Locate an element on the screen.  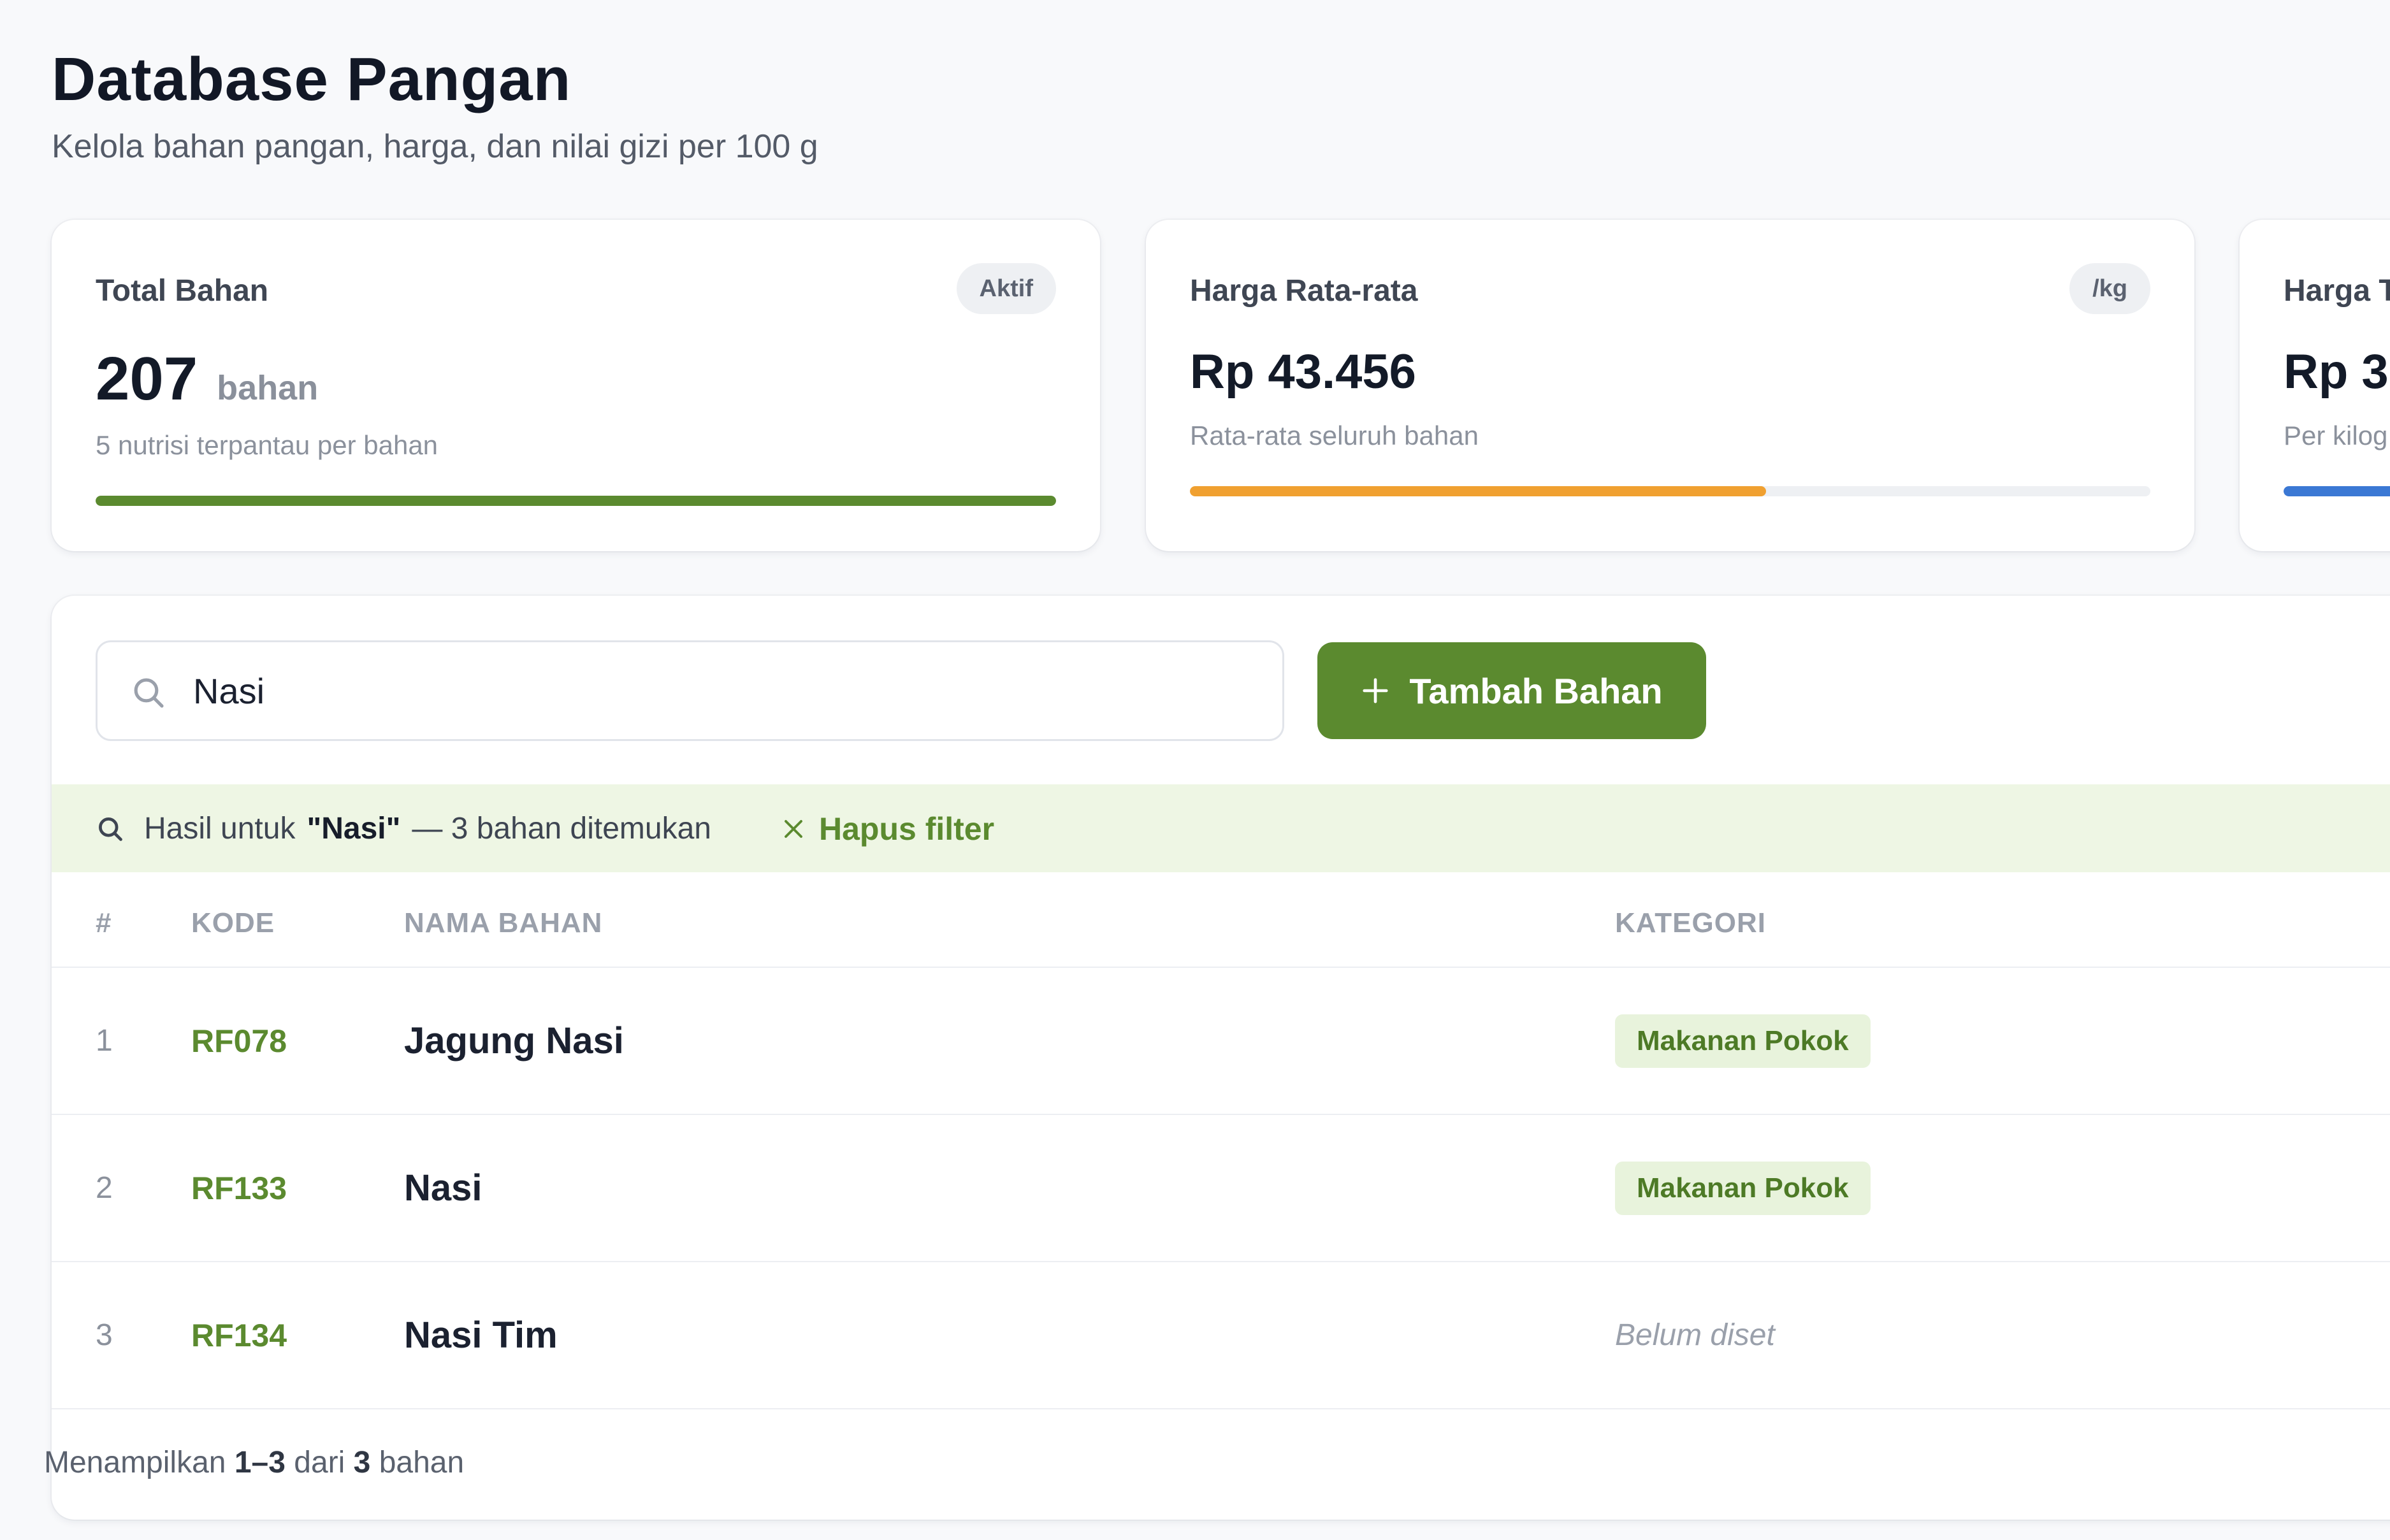
row-name: Jagung Nasi is located at coordinates (514, 1041).